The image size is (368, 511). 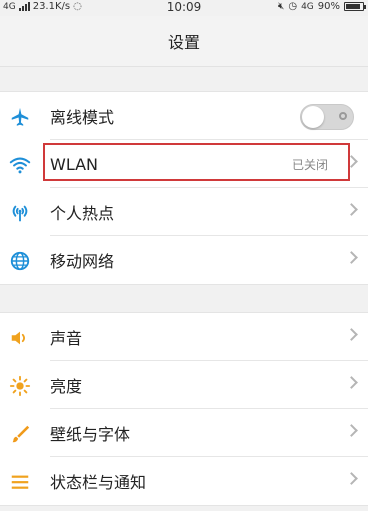 I want to click on status-bar: 4G 23.1K/s ◌ 10:09 🔇︎ ◷ 4G 90%, so click(x=184, y=8).